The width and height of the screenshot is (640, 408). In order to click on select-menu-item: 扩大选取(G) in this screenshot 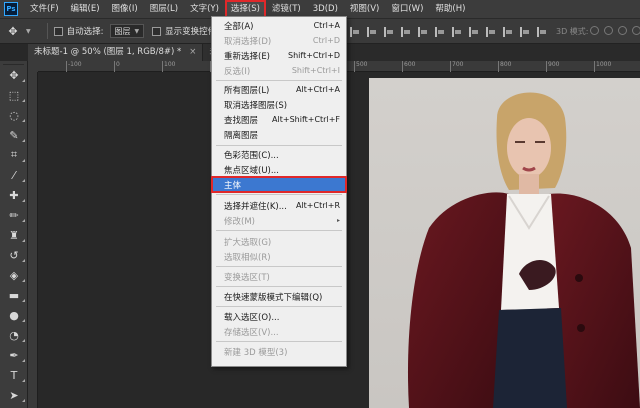, I will do `click(279, 241)`.